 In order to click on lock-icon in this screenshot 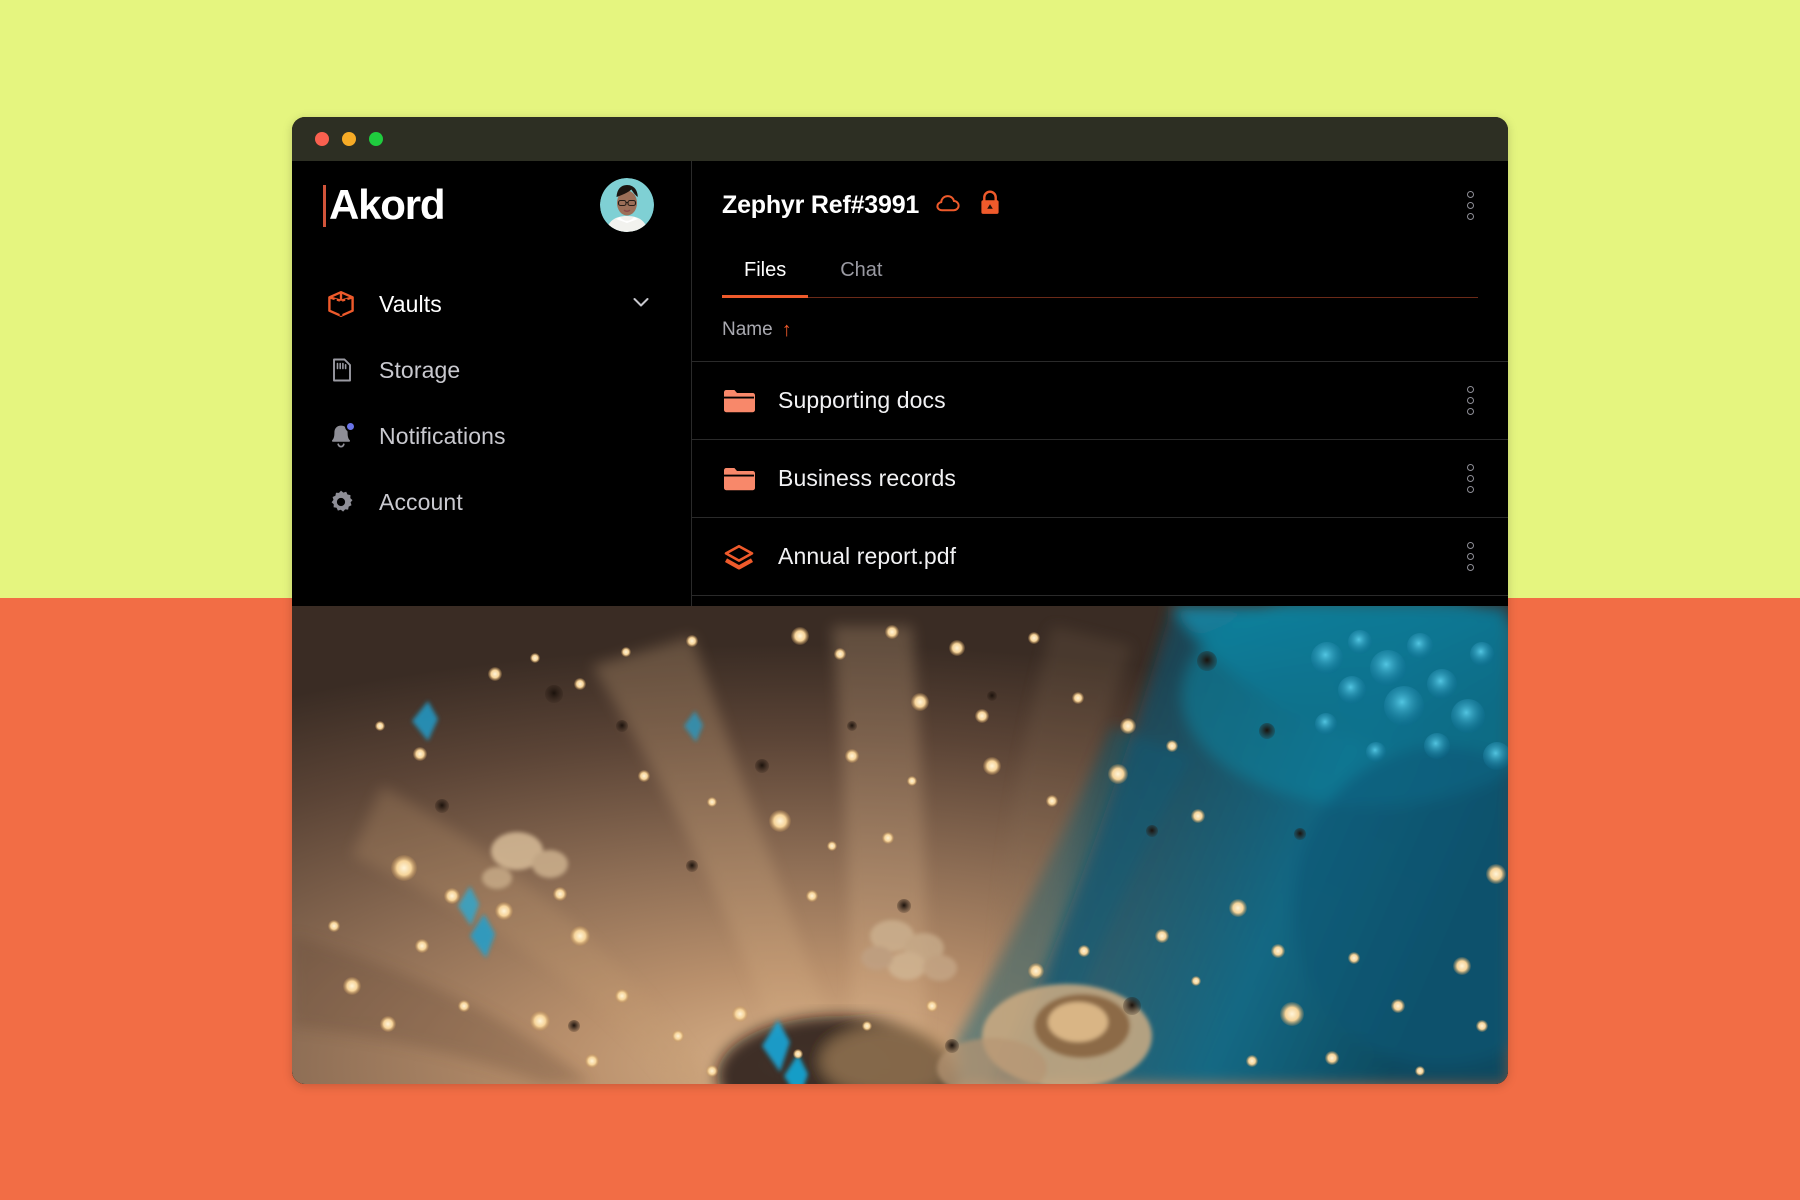, I will do `click(990, 205)`.